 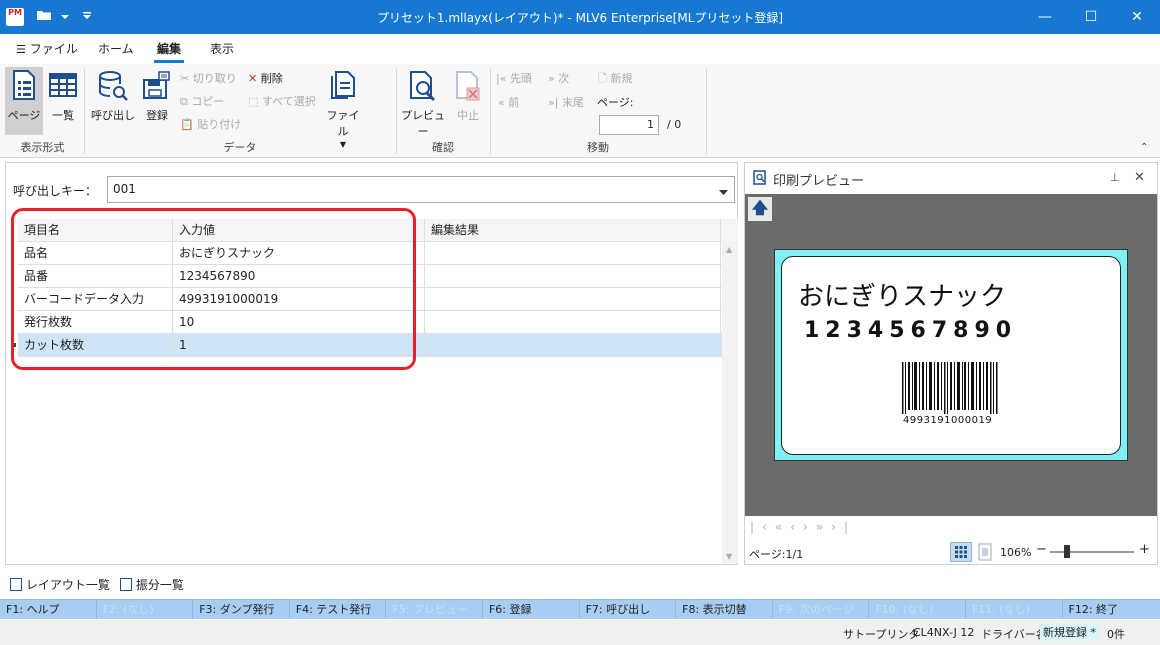 What do you see at coordinates (288, 101) in the screenshot?
I see `select-all-label: すべて選択` at bounding box center [288, 101].